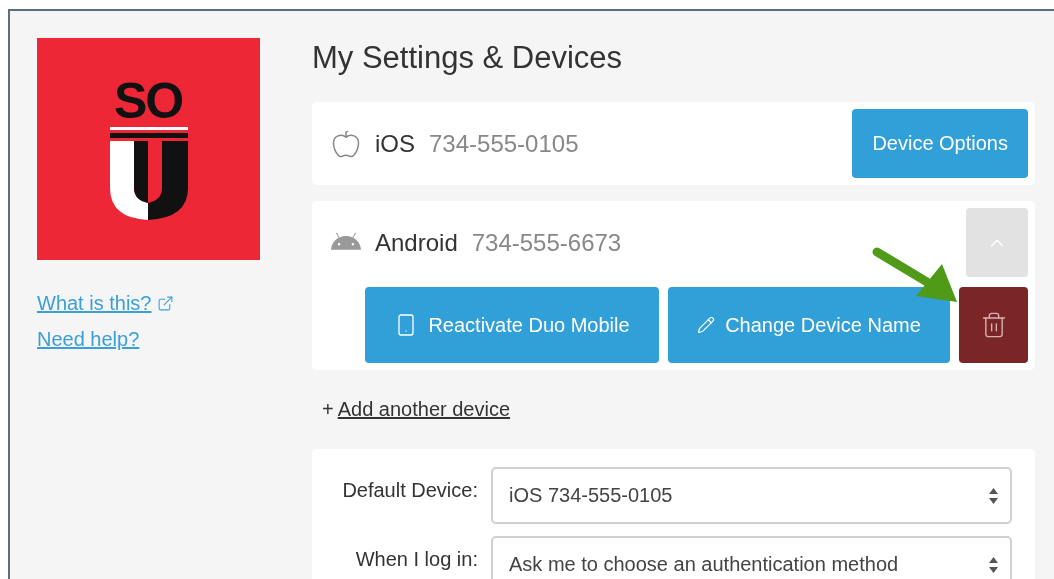  I want to click on pencil-icon, so click(706, 325).